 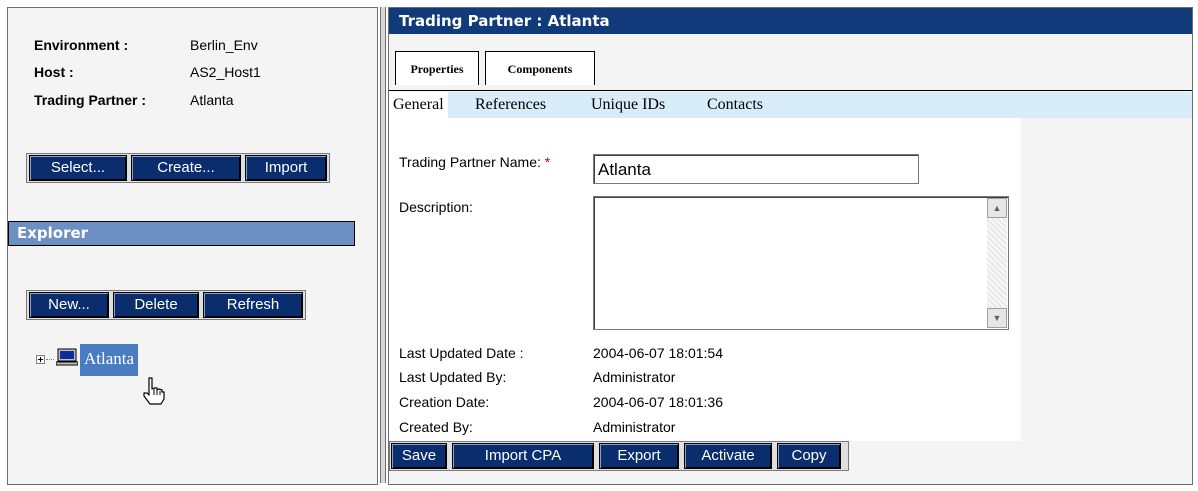 I want to click on environment-value: Berlin_Env, so click(x=224, y=45).